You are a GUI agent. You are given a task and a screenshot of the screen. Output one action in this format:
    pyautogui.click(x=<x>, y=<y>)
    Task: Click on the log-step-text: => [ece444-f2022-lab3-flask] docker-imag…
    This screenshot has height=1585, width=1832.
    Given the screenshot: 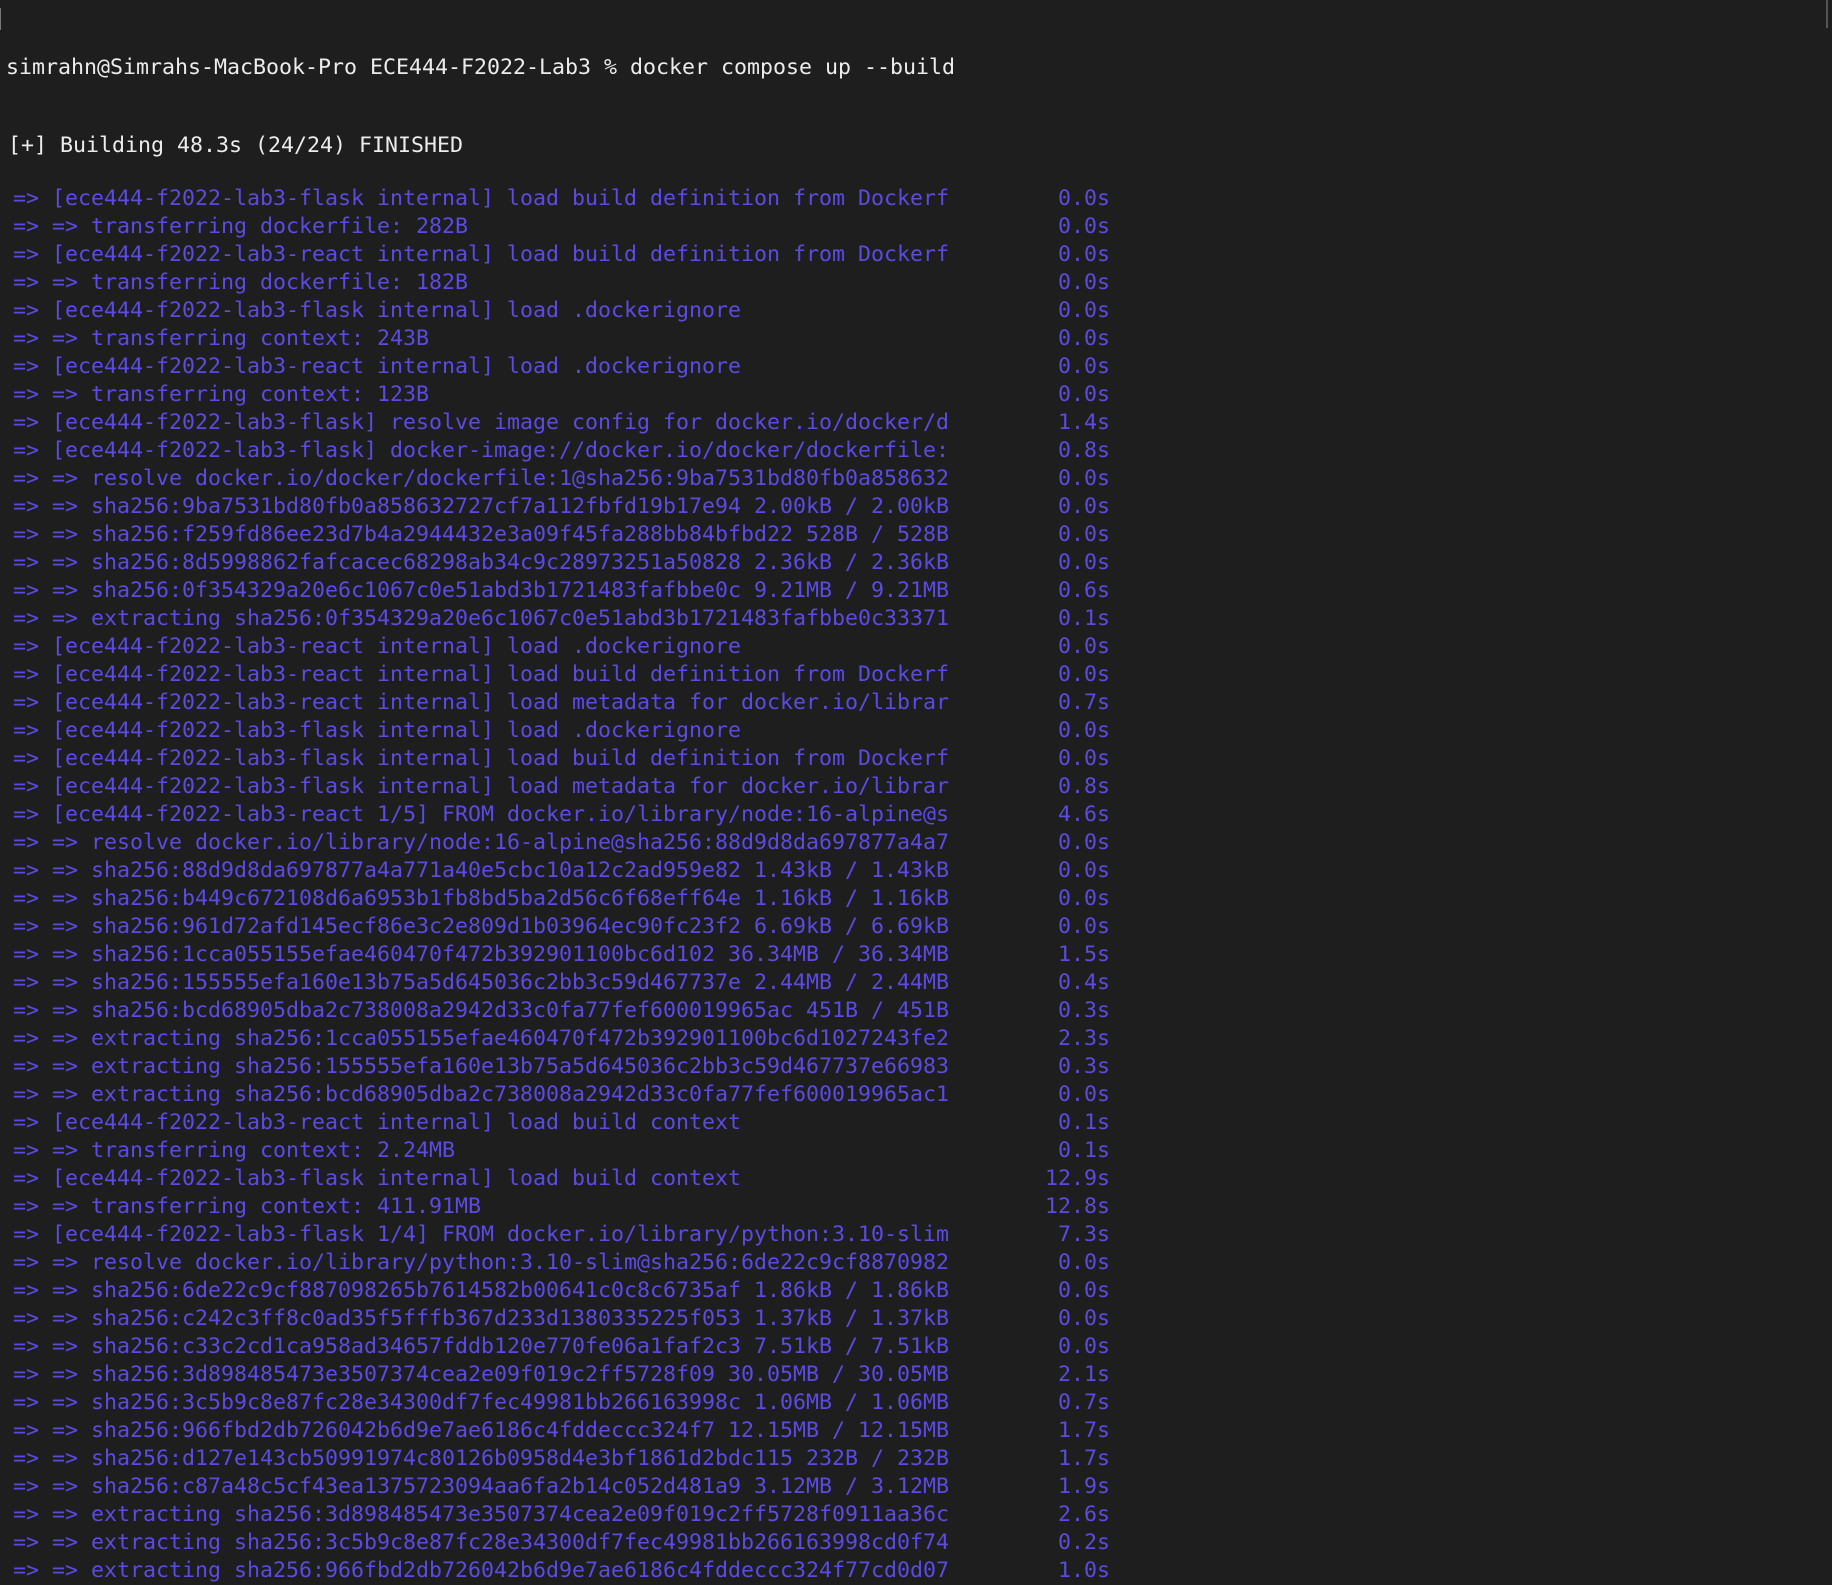 What is the action you would take?
    pyautogui.click(x=475, y=450)
    